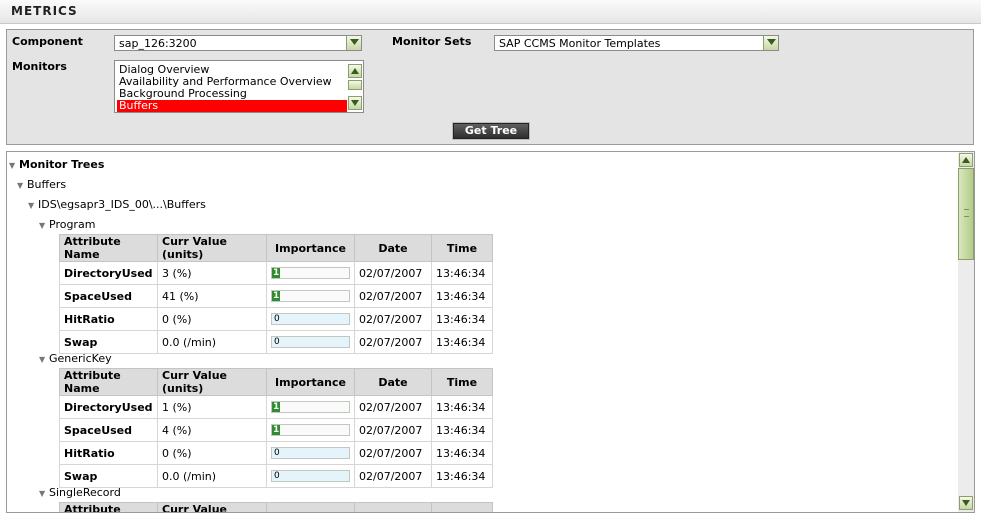 The height and width of the screenshot is (513, 981). What do you see at coordinates (67, 224) in the screenshot?
I see `tree-node-program: ▼ Program` at bounding box center [67, 224].